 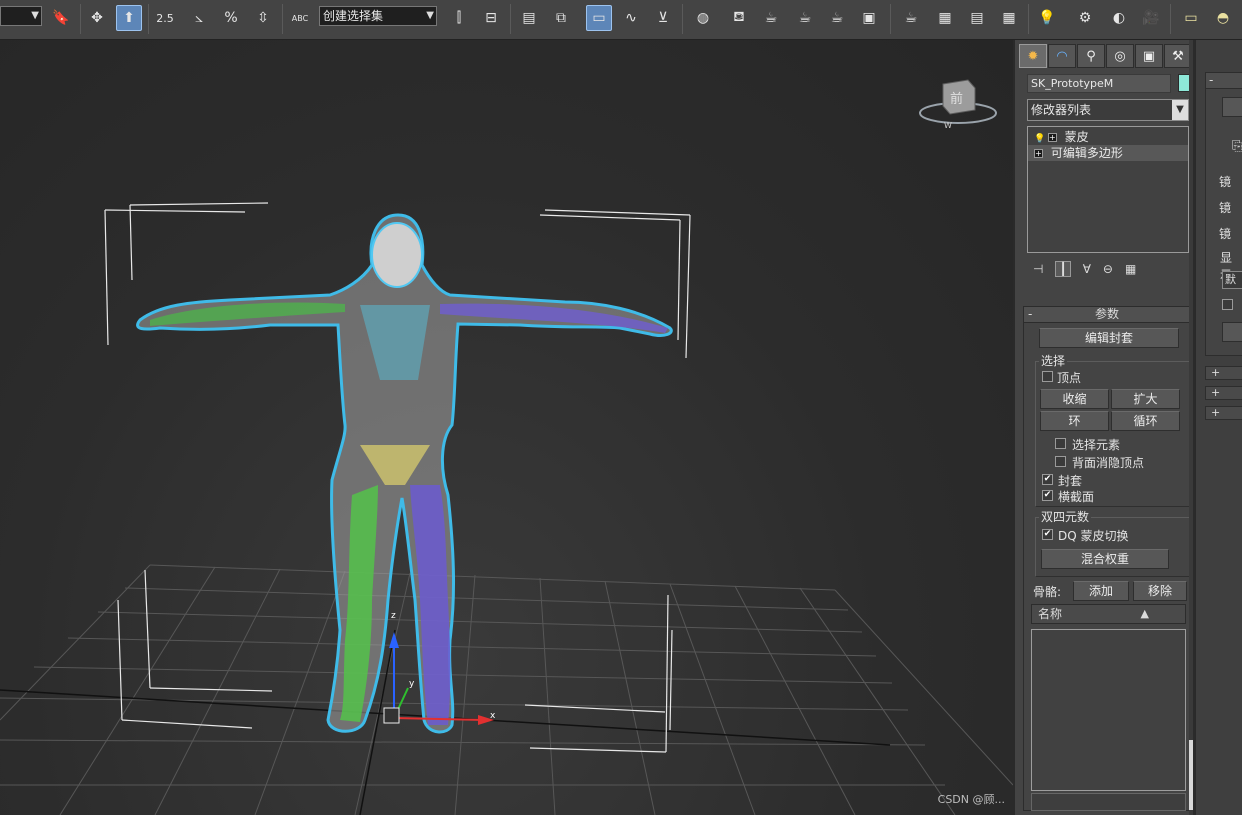 What do you see at coordinates (1101, 591) in the screenshot?
I see `add-bone-button: 添加` at bounding box center [1101, 591].